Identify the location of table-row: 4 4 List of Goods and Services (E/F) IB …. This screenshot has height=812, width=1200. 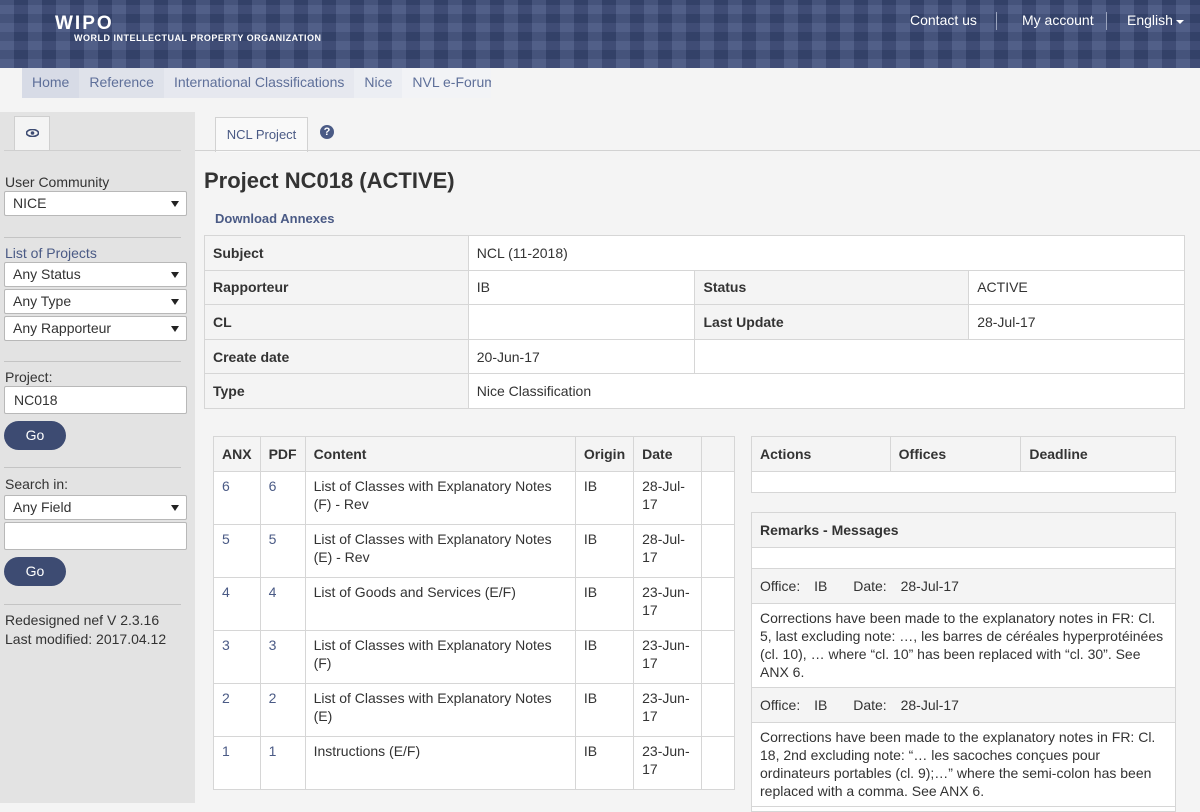
(474, 604).